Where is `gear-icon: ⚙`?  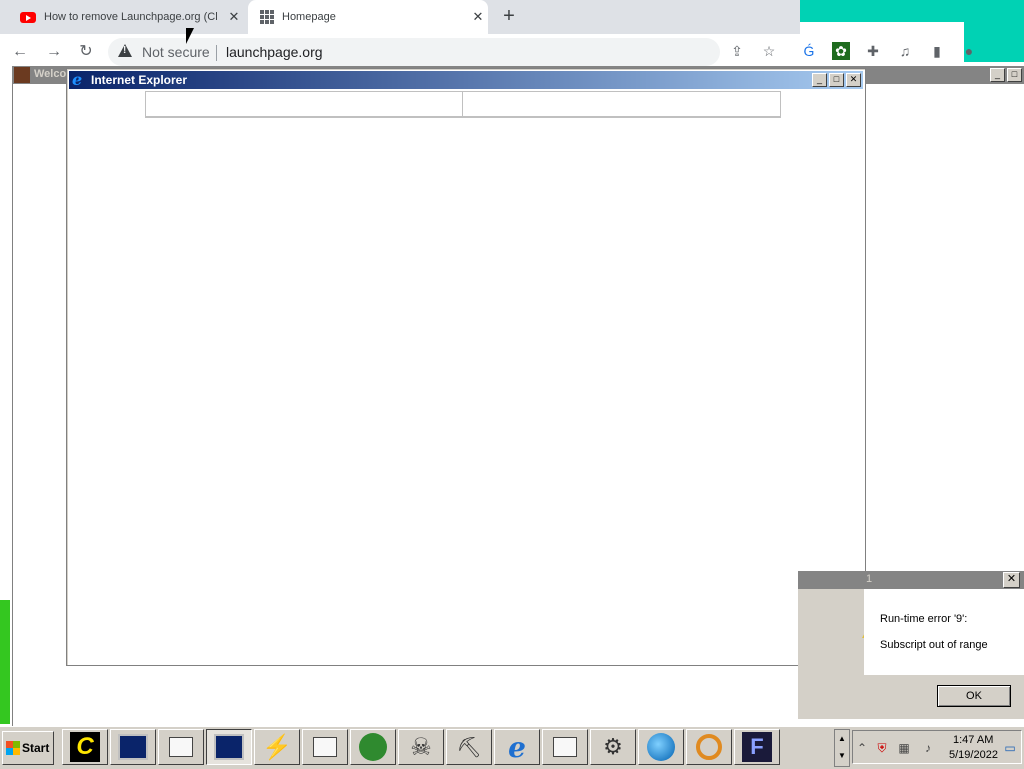
gear-icon: ⚙ is located at coordinates (613, 746).